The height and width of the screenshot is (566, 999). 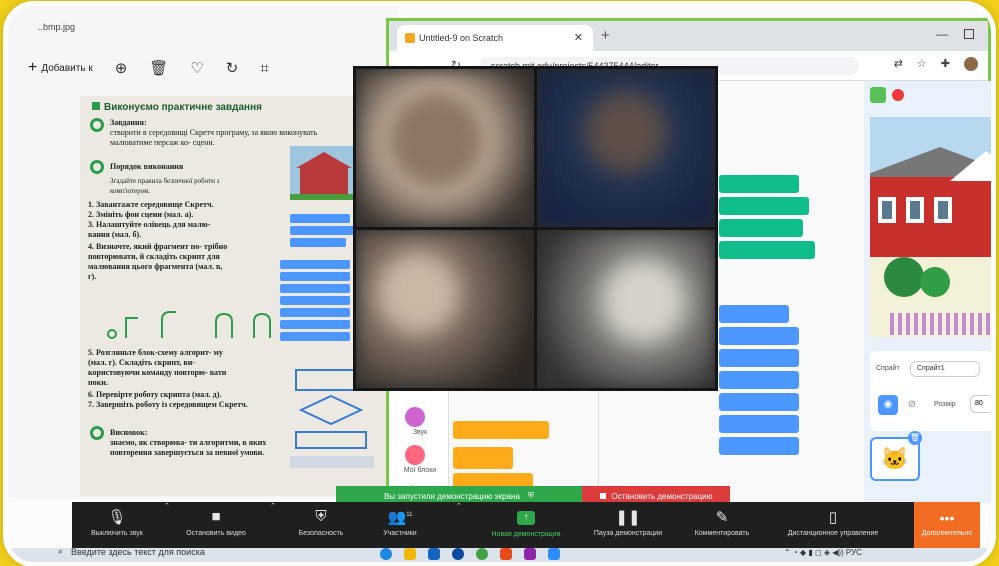 What do you see at coordinates (410, 554) in the screenshot?
I see `folder-icon` at bounding box center [410, 554].